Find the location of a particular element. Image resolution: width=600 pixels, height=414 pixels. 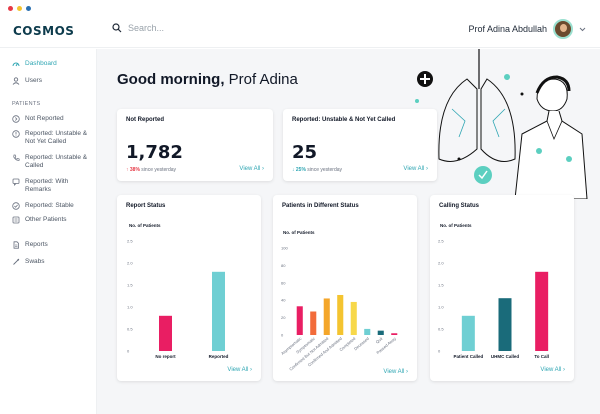

x-tick-label: Patient Called is located at coordinates (468, 356).